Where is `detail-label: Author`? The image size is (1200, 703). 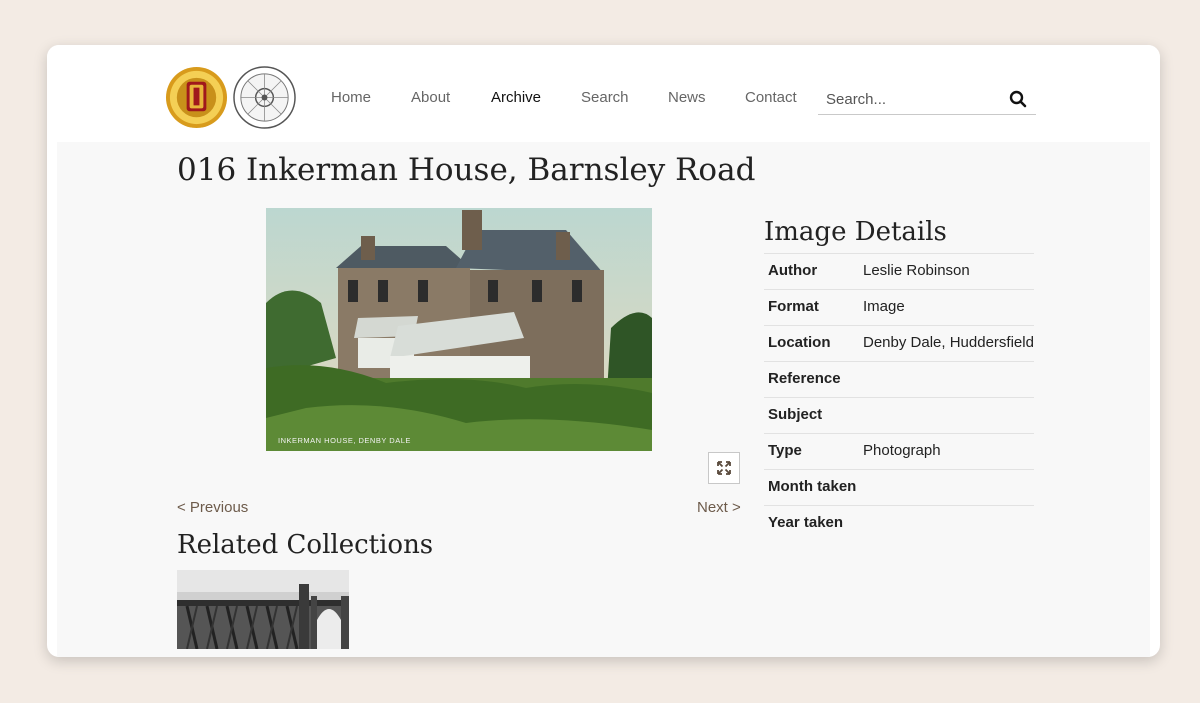
detail-label: Author is located at coordinates (793, 270).